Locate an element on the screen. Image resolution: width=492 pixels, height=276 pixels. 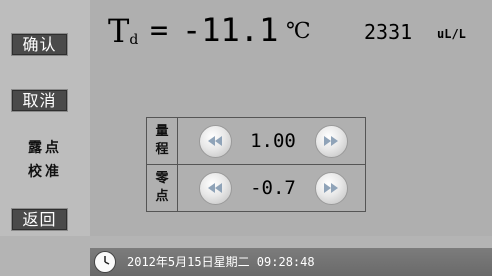
range-value: 1.00 is located at coordinates (273, 141).